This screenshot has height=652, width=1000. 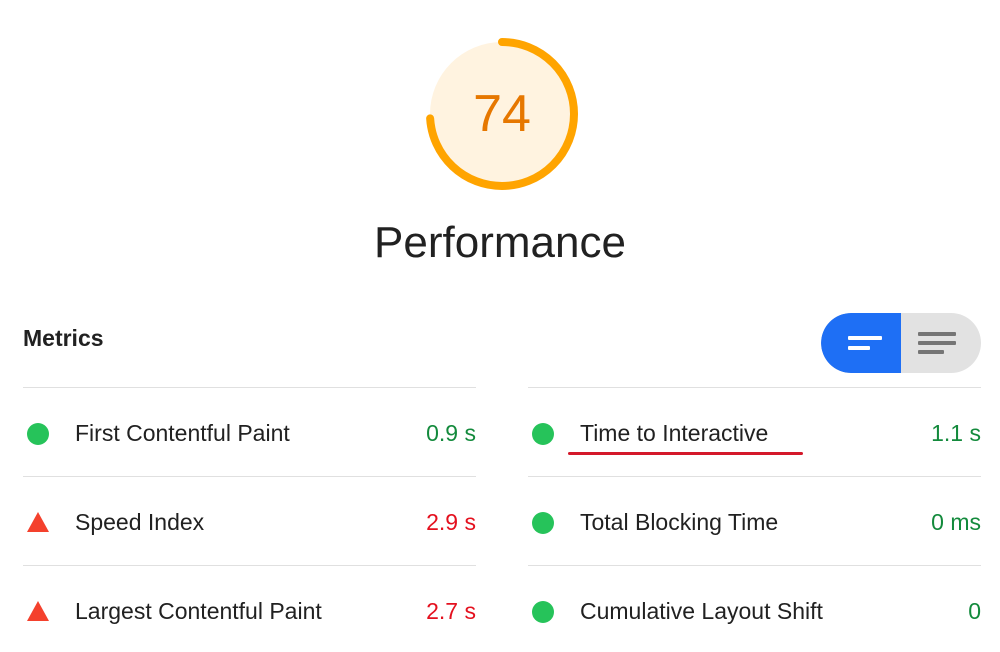 What do you see at coordinates (679, 522) in the screenshot?
I see `metric-label: Total Blocking Time` at bounding box center [679, 522].